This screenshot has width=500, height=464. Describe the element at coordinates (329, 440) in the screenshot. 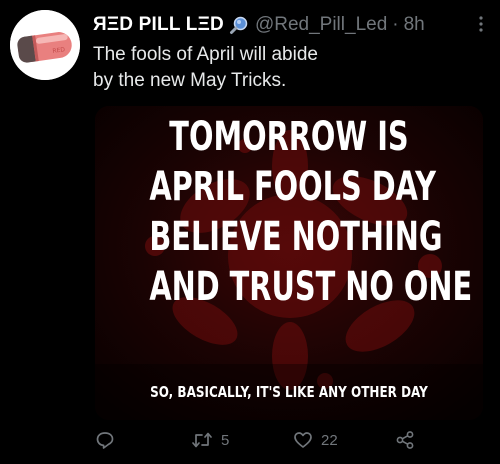

I see `like-count: 22` at that location.